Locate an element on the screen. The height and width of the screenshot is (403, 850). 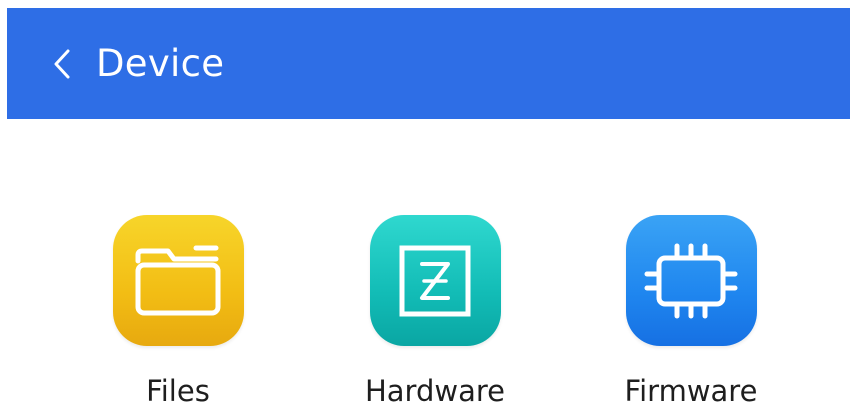
files-tile: Files is located at coordinates (178, 309).